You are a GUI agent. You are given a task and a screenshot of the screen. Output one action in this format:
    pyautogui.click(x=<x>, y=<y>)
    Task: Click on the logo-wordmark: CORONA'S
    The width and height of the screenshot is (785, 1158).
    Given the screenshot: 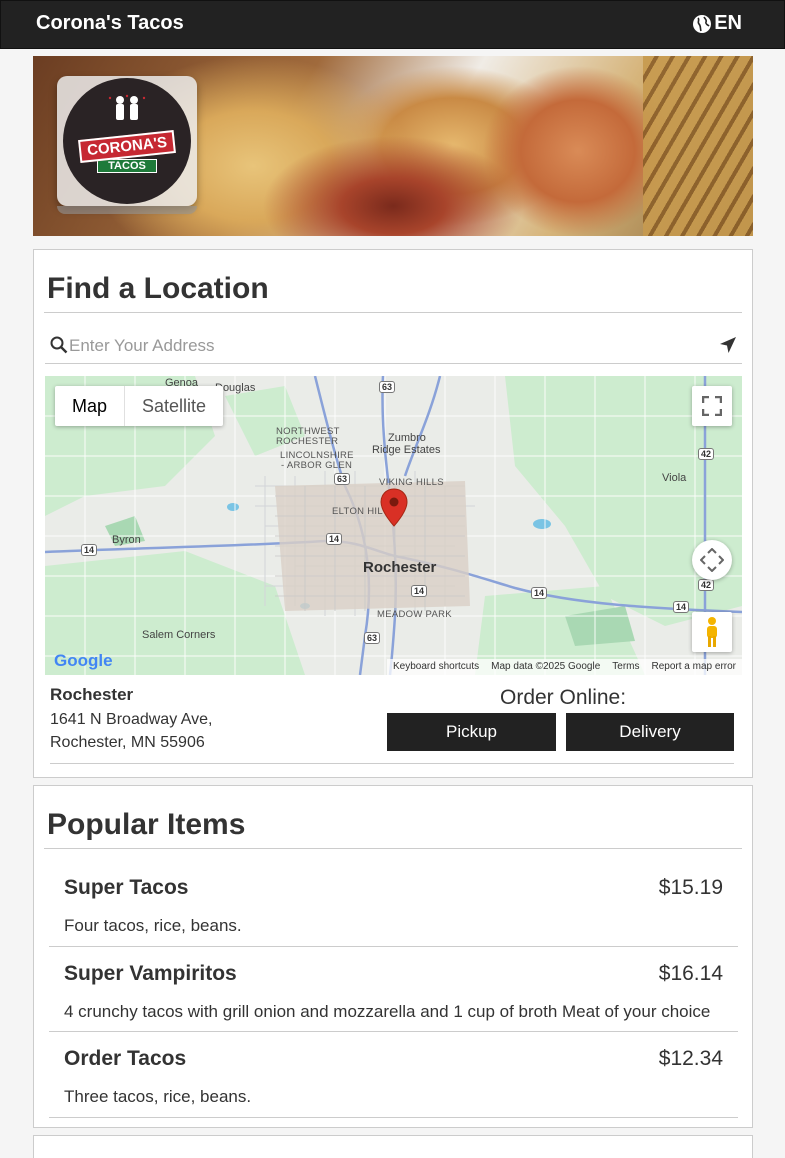 What is the action you would take?
    pyautogui.click(x=127, y=146)
    